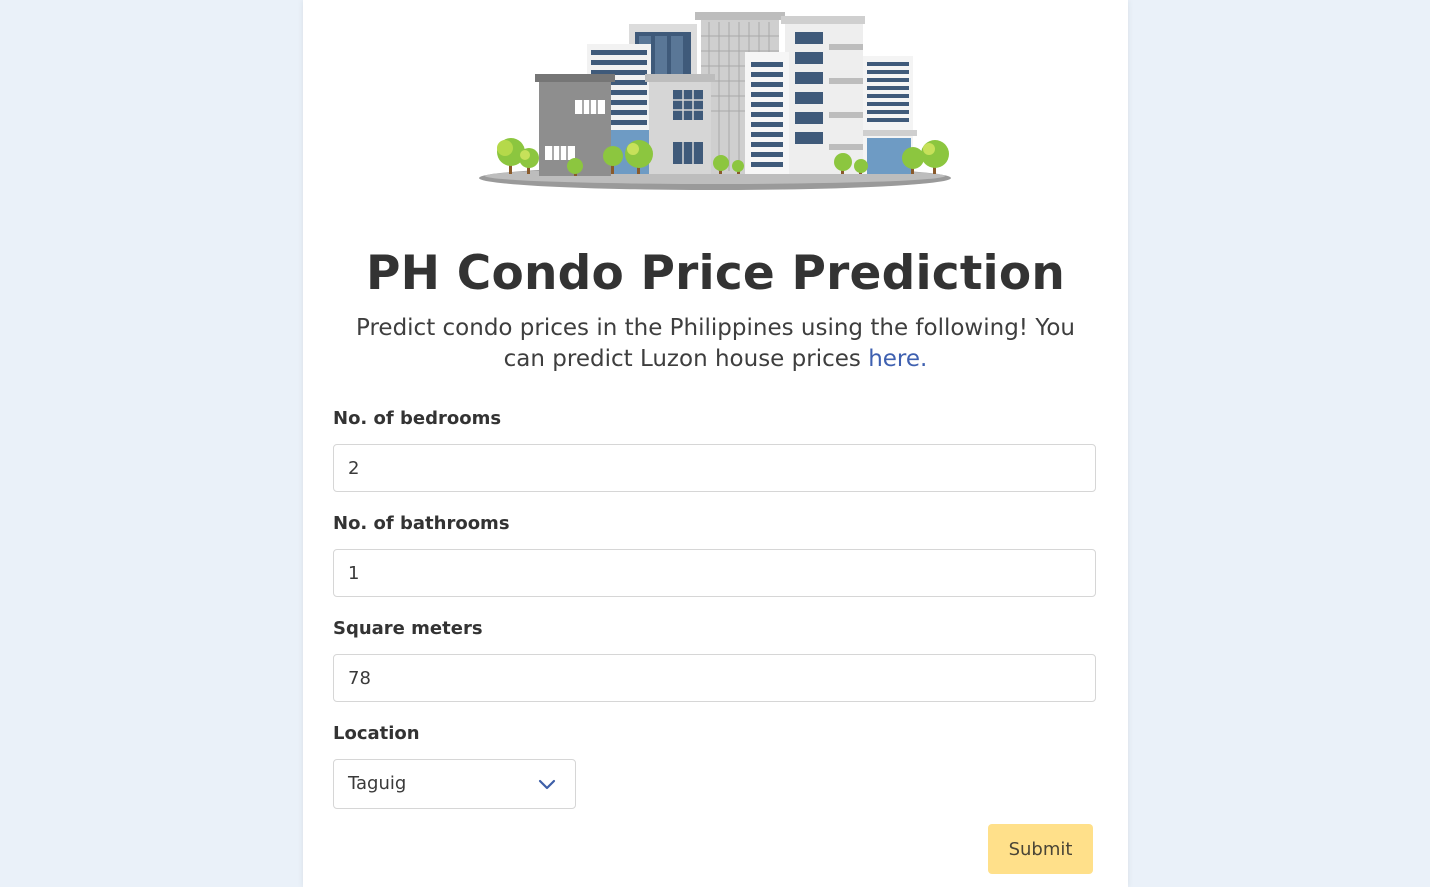 The width and height of the screenshot is (1430, 887). I want to click on bedrooms-input, so click(714, 468).